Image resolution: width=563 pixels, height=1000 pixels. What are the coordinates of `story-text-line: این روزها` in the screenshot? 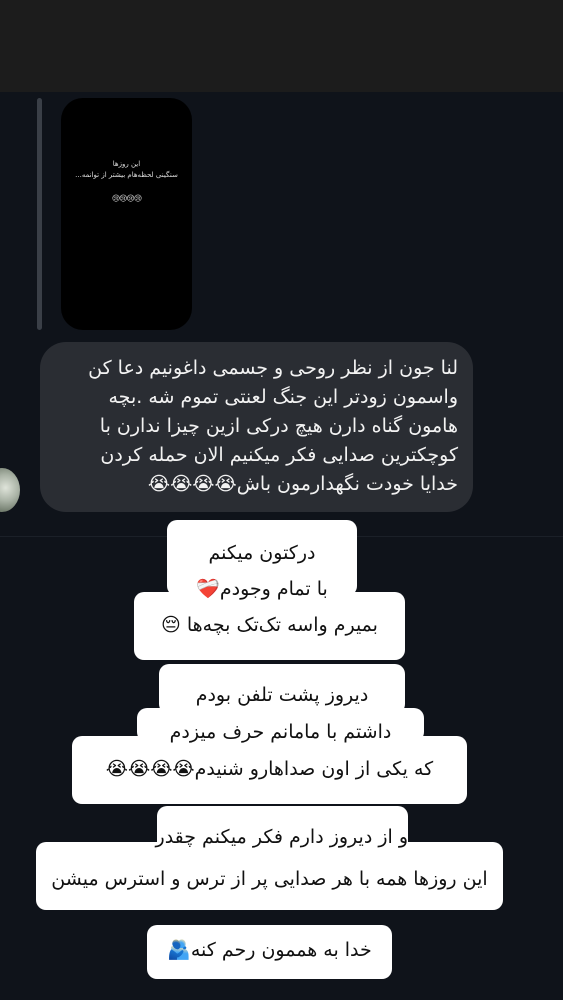 It's located at (126, 164).